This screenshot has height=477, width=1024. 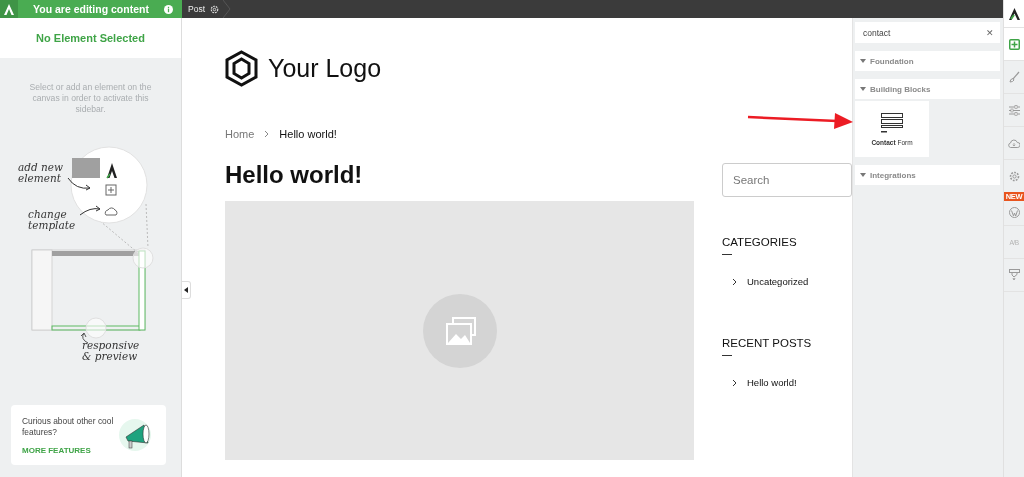 What do you see at coordinates (760, 242) in the screenshot?
I see `widget-heading: CATEGORIES` at bounding box center [760, 242].